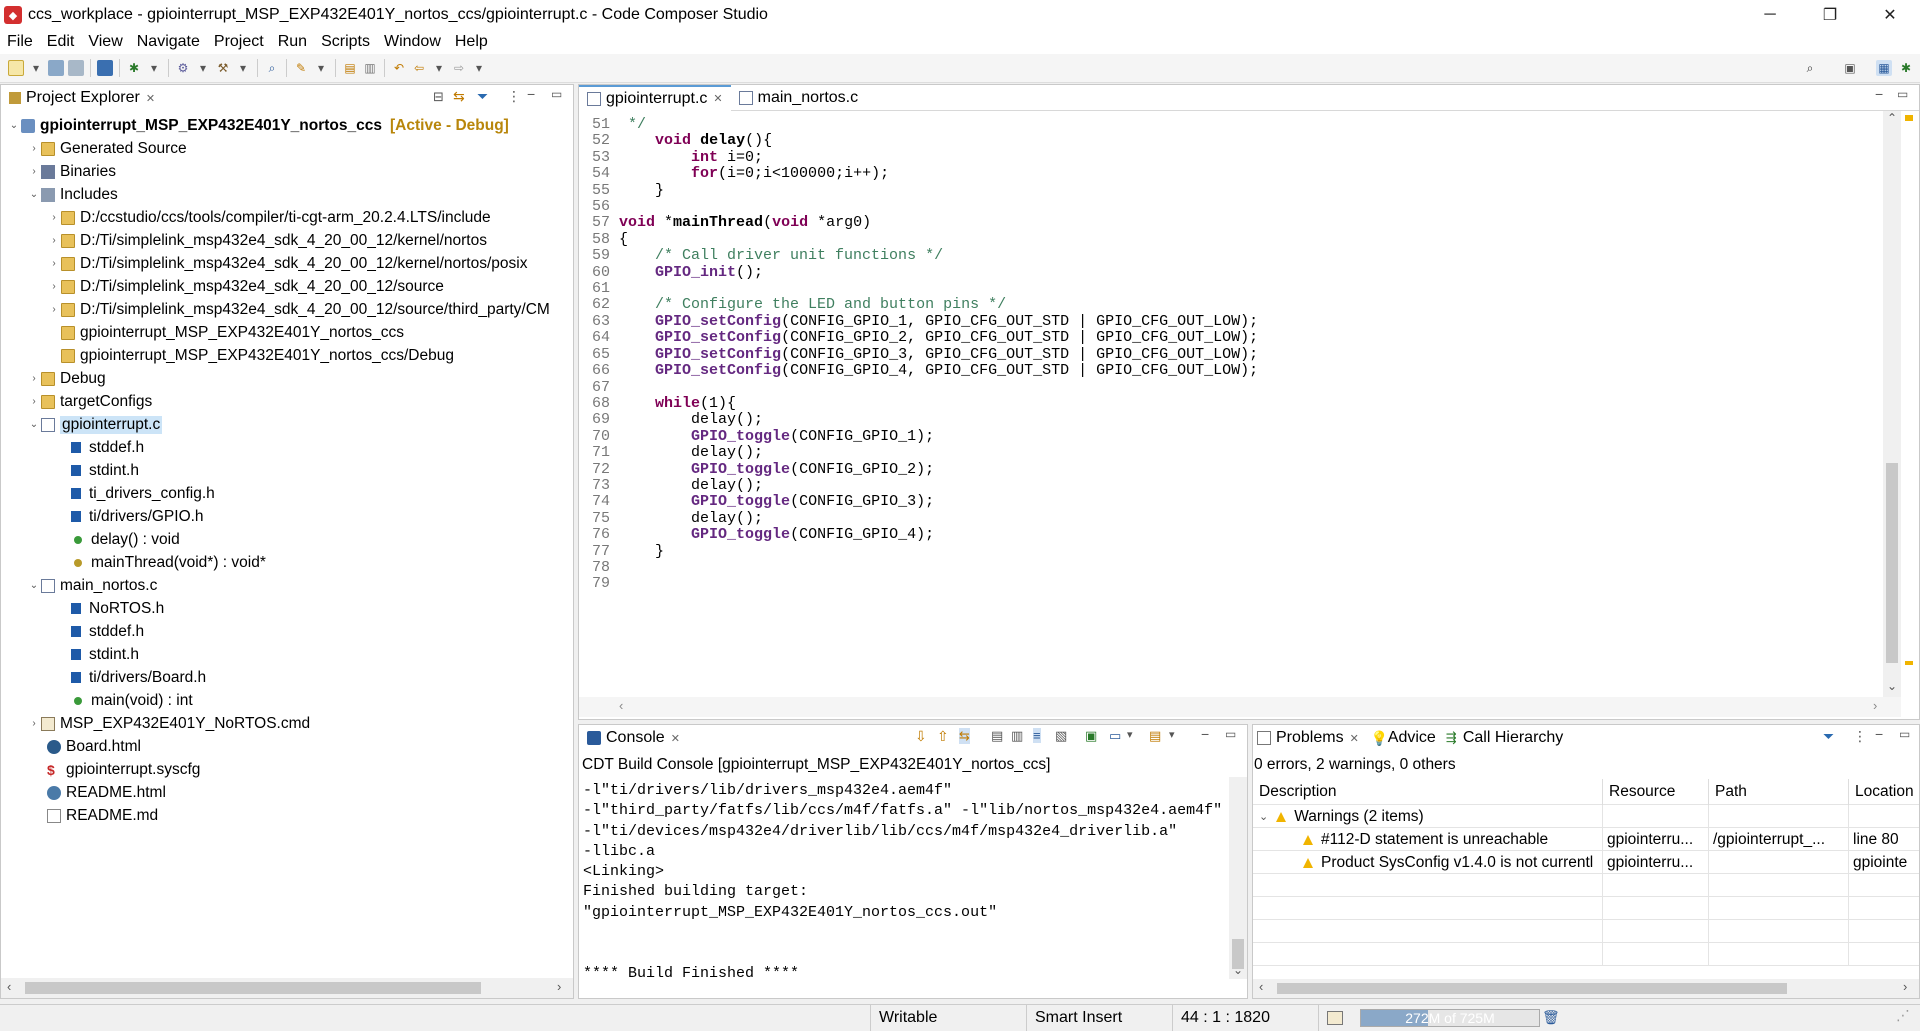  I want to click on tab-main-nortos-c: main_nortos.c, so click(799, 98).